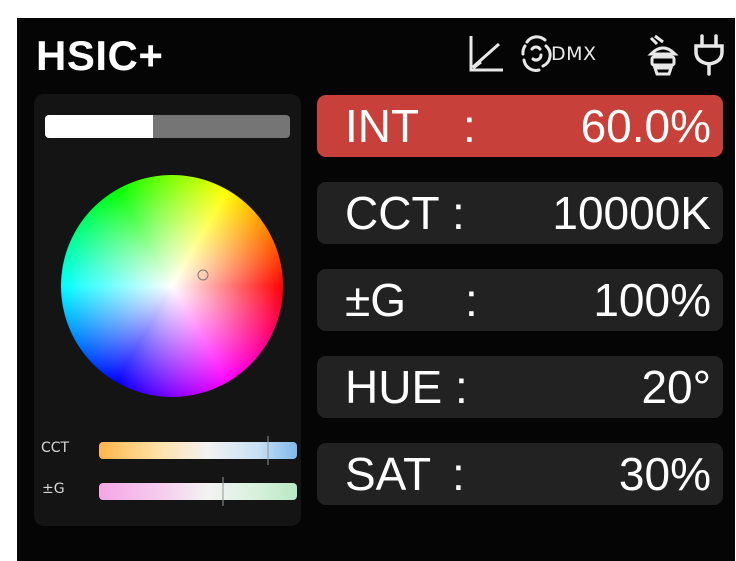 This screenshot has height=561, width=736. Describe the element at coordinates (376, 300) in the screenshot. I see `param-label: ±G` at that location.